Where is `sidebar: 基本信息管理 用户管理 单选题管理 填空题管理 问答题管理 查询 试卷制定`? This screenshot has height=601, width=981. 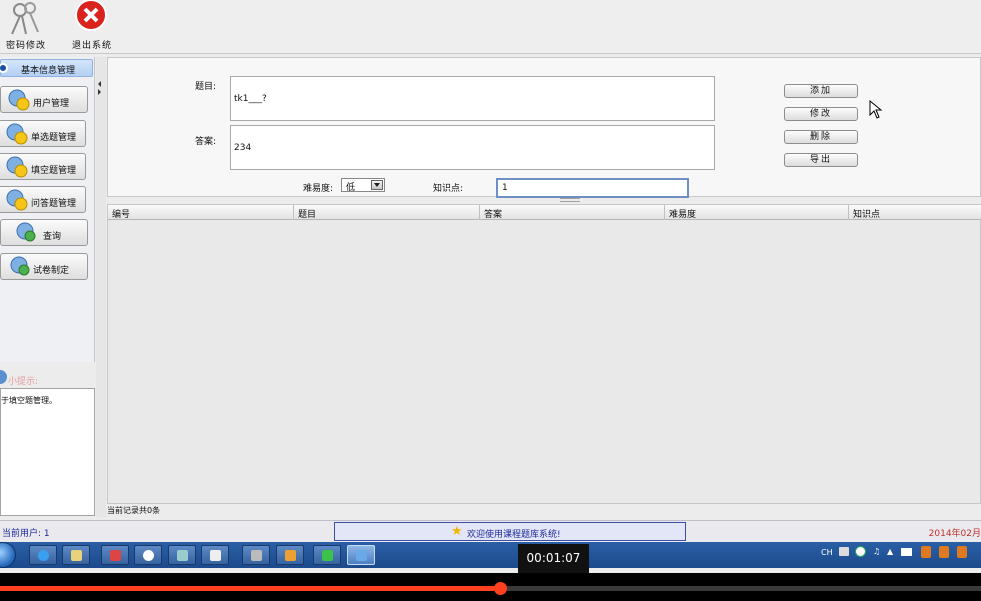 sidebar: 基本信息管理 用户管理 单选题管理 填空题管理 问答题管理 查询 试卷制定 is located at coordinates (47, 209).